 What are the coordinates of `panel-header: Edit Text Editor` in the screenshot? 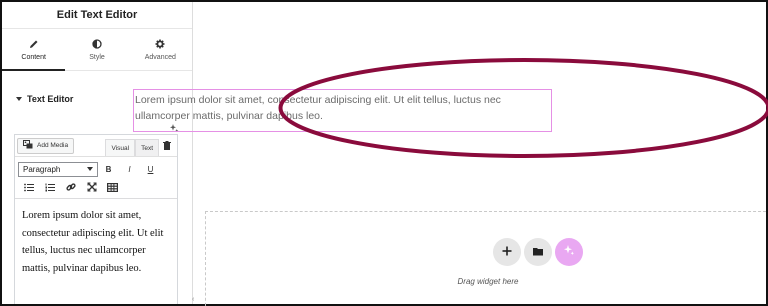 It's located at (97, 15).